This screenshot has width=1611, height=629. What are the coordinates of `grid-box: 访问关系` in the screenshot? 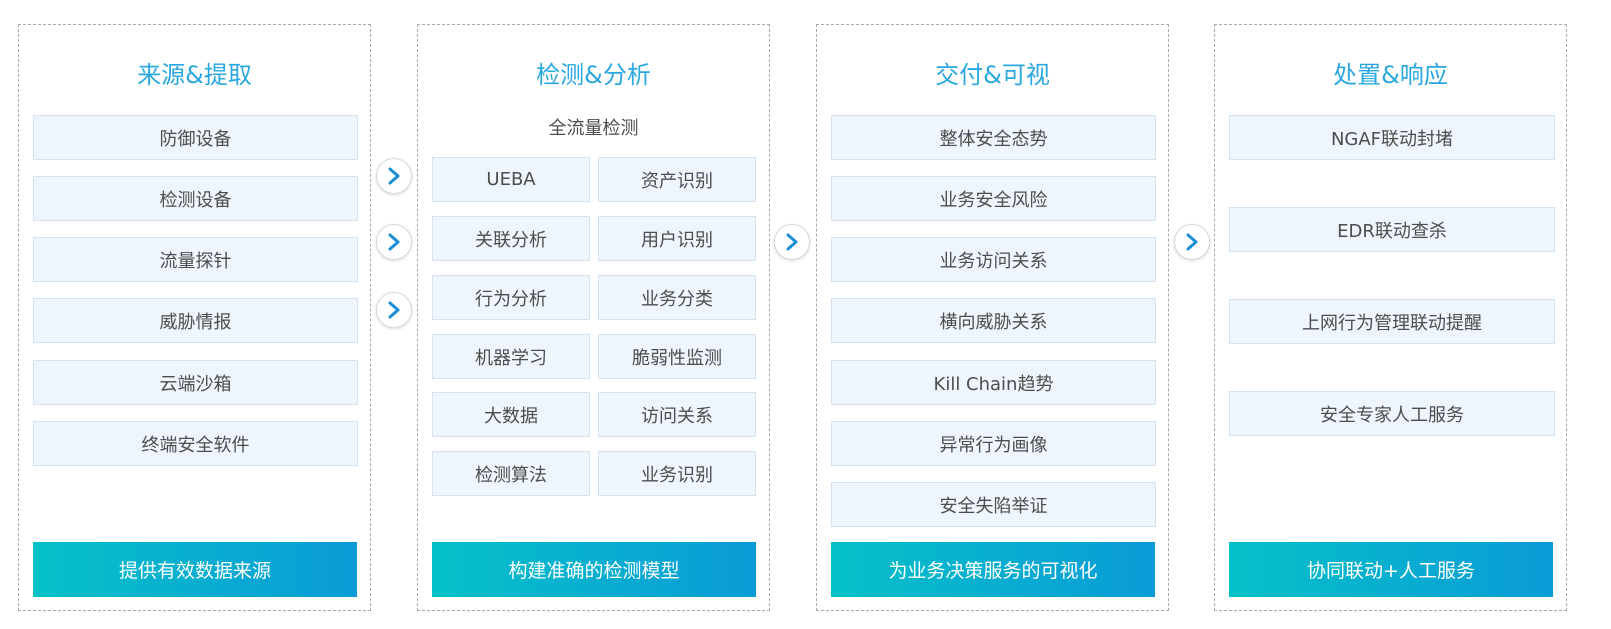 It's located at (677, 414).